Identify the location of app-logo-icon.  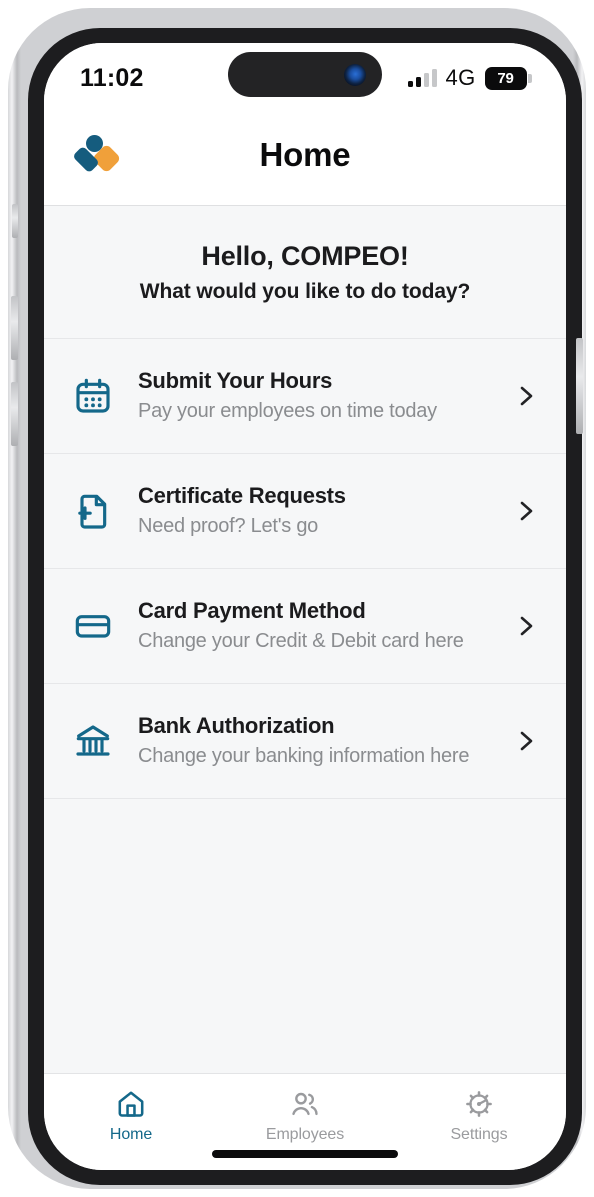
(96, 155).